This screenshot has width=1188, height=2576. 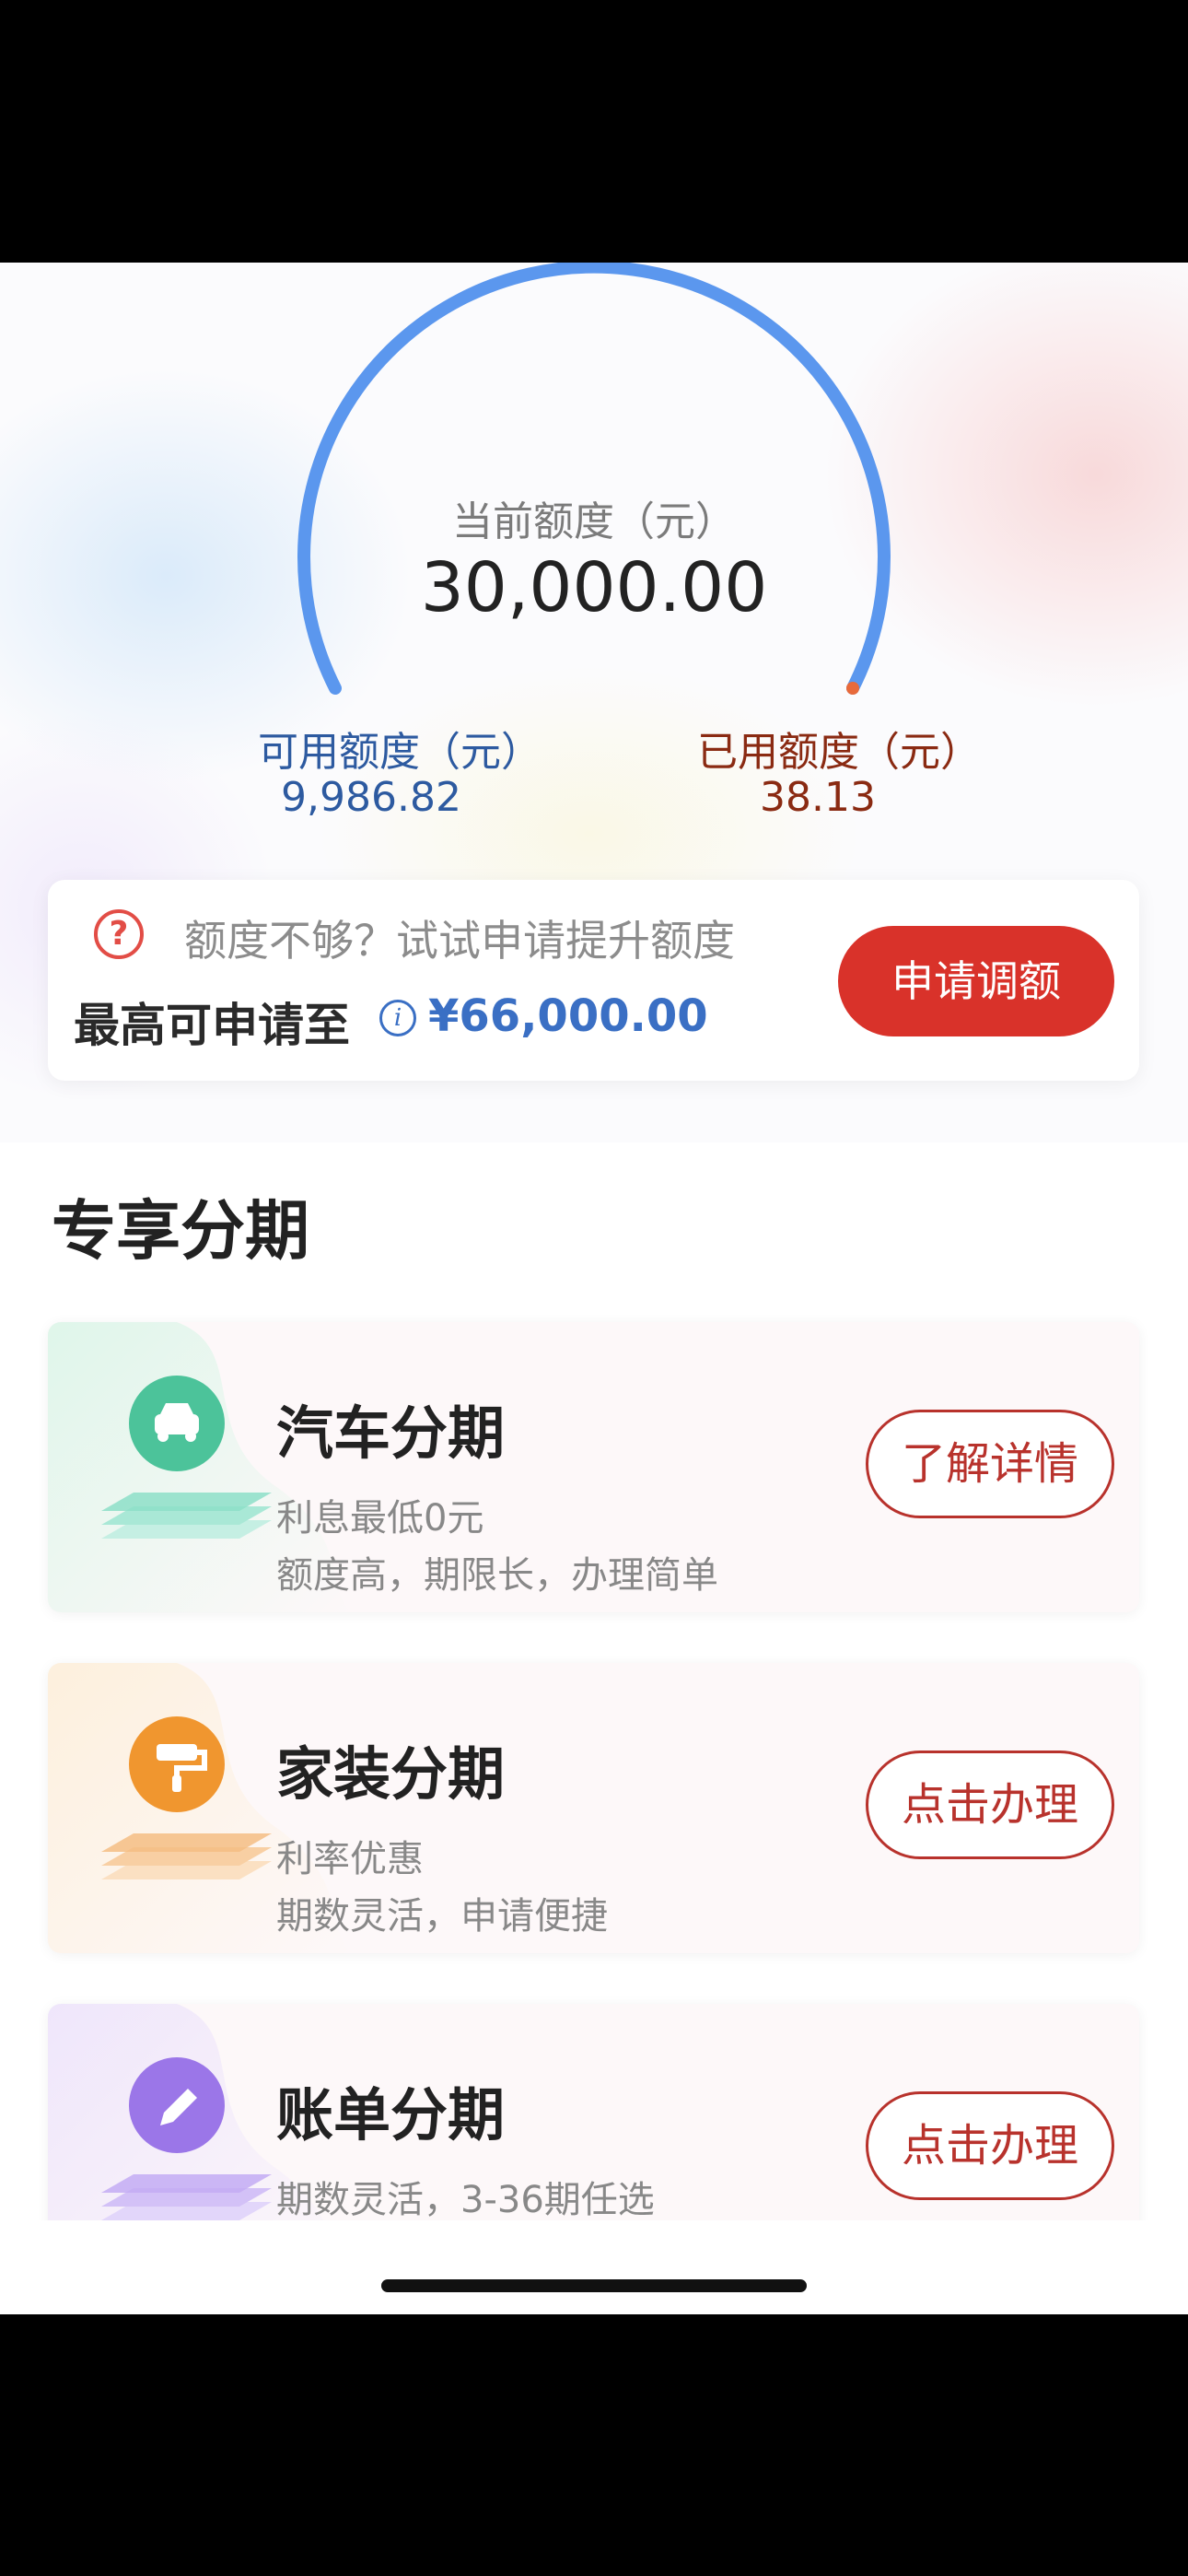 What do you see at coordinates (442, 1916) in the screenshot?
I see `product-feature: 期数灵活，申请便捷` at bounding box center [442, 1916].